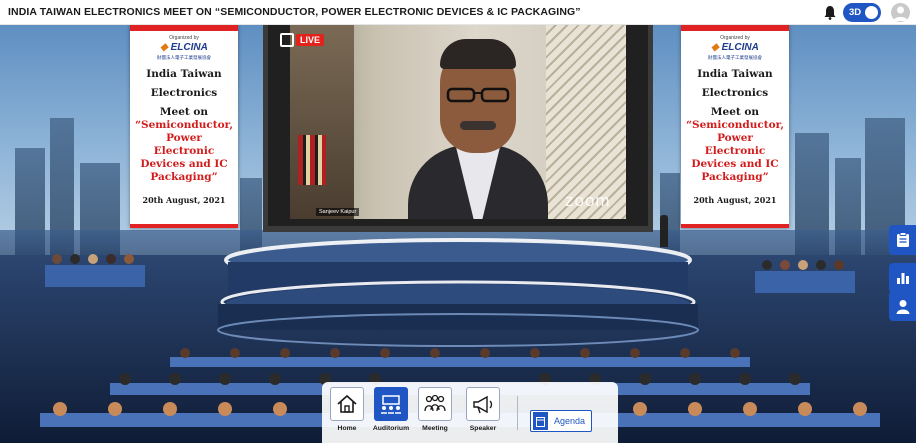  Describe the element at coordinates (287, 40) in the screenshot. I see `fullscreen-icon` at that location.